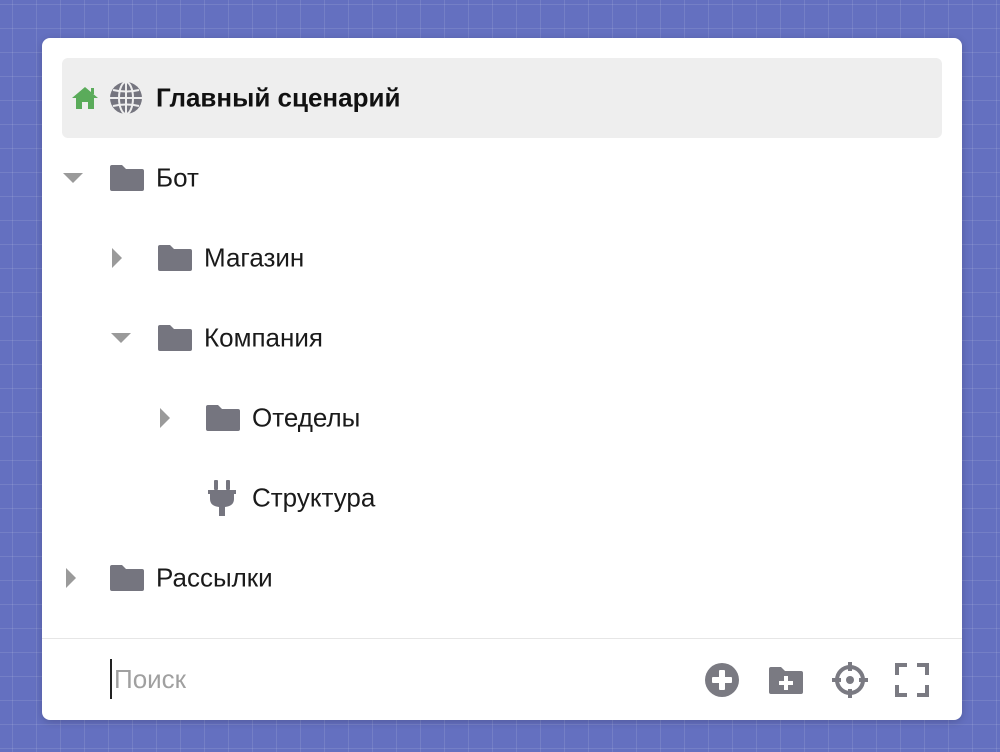 The height and width of the screenshot is (752, 1000). I want to click on tree-item-label: Компания, so click(263, 337).